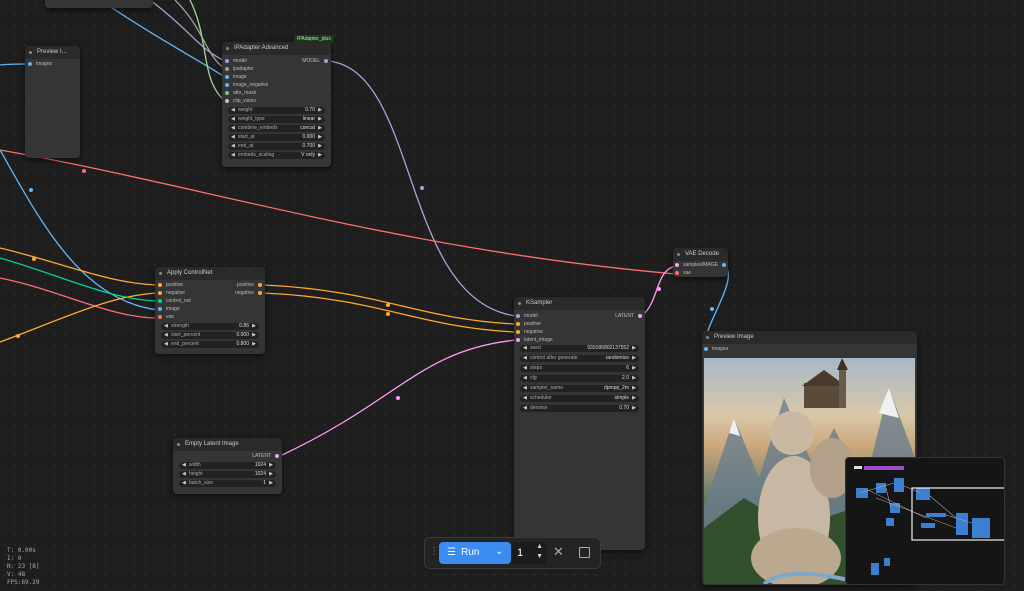  What do you see at coordinates (249, 285) in the screenshot?
I see `output-positive: positive` at bounding box center [249, 285].